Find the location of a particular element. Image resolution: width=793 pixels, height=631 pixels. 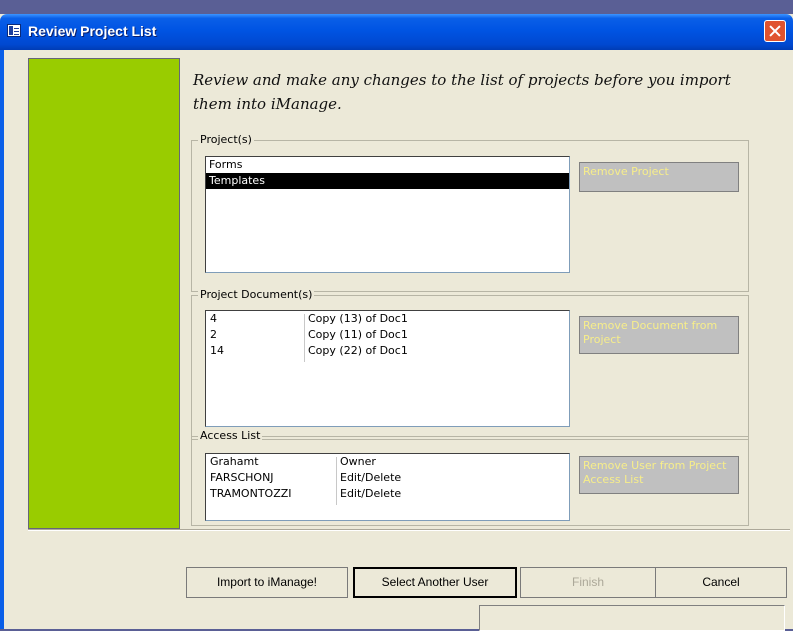

table-row: 14 Copy (22) of Doc1 is located at coordinates (387, 351).